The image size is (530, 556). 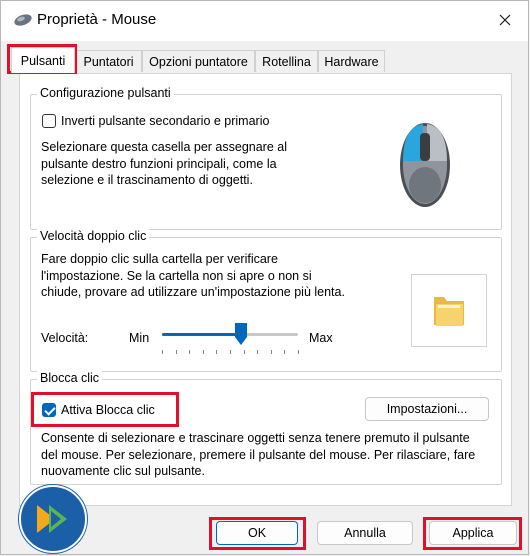 What do you see at coordinates (425, 165) in the screenshot?
I see `mouse-icon` at bounding box center [425, 165].